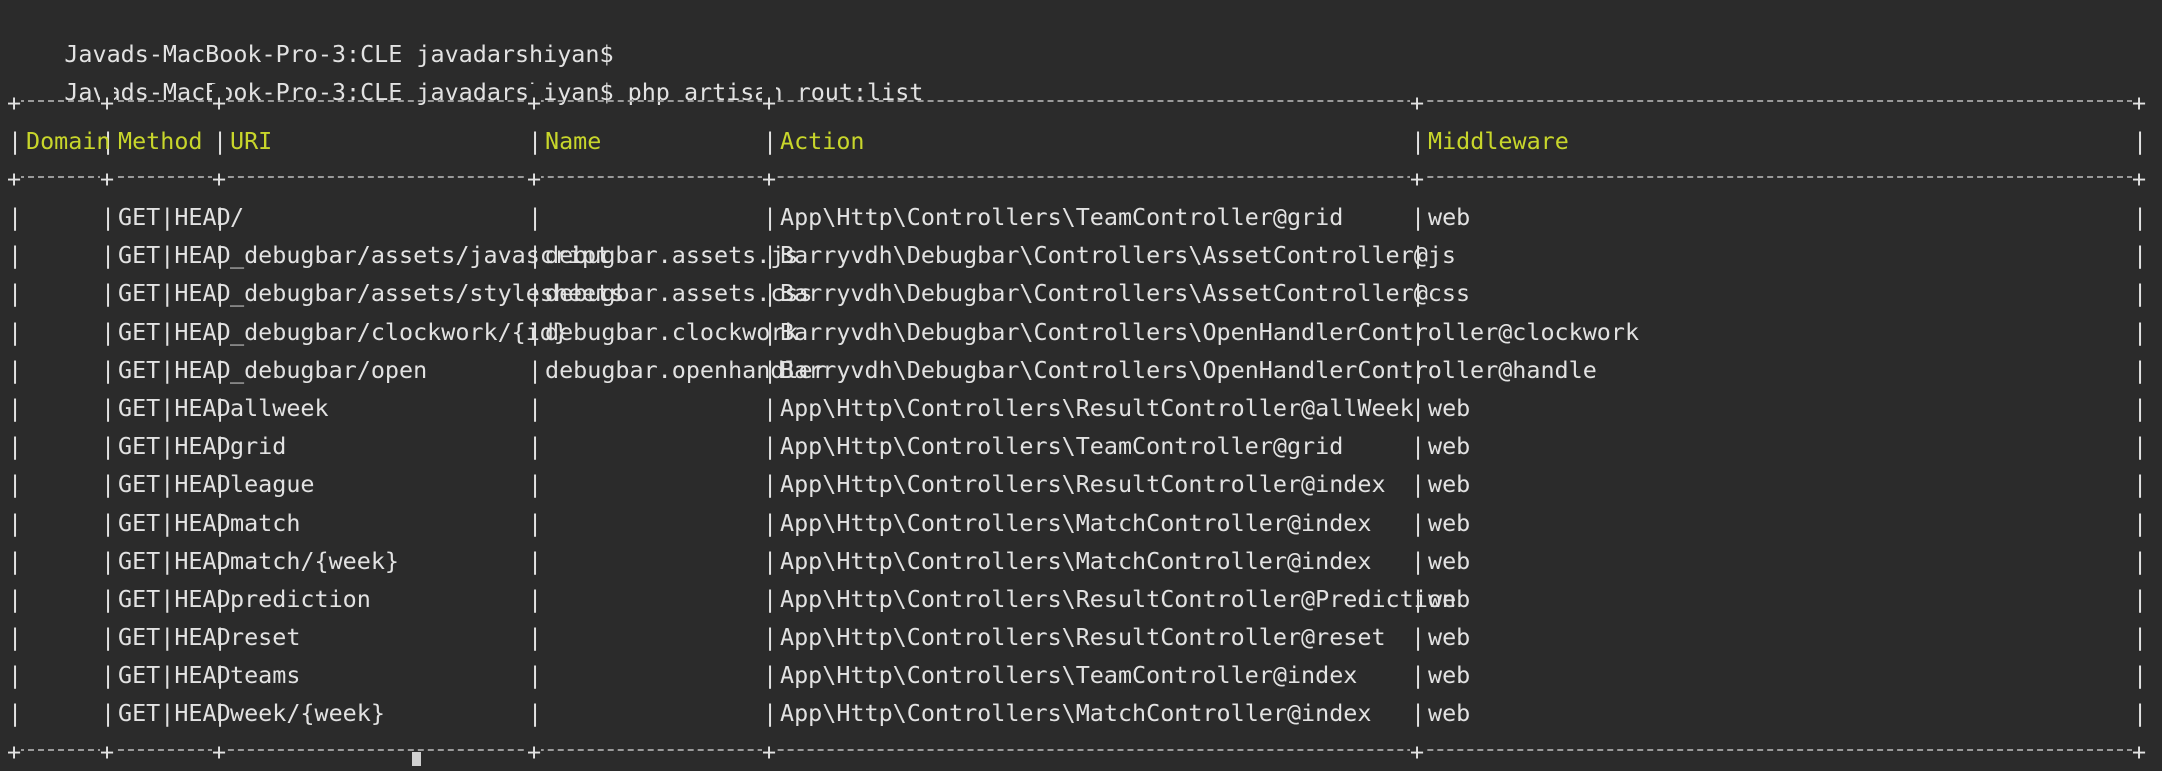  What do you see at coordinates (1498, 141) in the screenshot?
I see `header-middleware-col: Middleware` at bounding box center [1498, 141].